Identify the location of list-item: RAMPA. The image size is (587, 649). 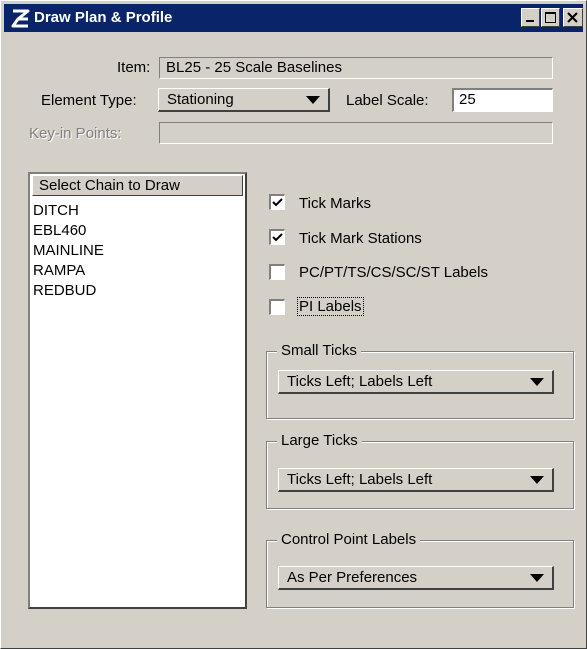
(68, 271).